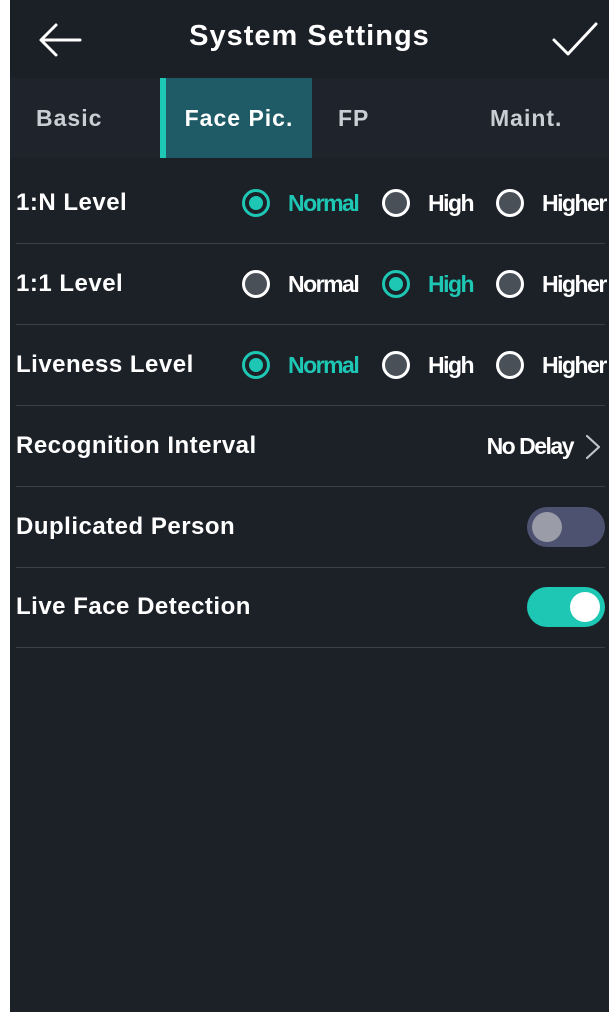 This screenshot has height=1012, width=609. Describe the element at coordinates (136, 445) in the screenshot. I see `recognition-interval-label: Recognition Interval` at that location.